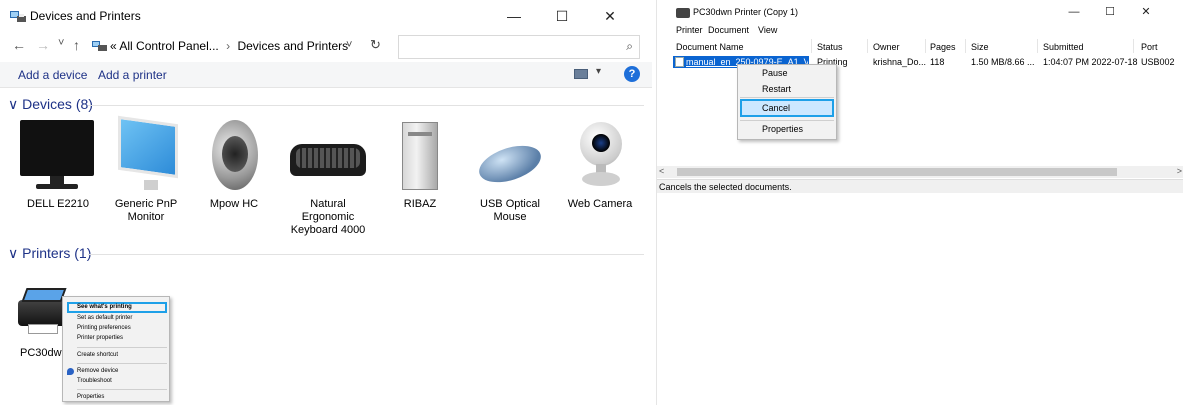 The height and width of the screenshot is (405, 1183). Describe the element at coordinates (943, 47) in the screenshot. I see `column-header-pages: Pages` at that location.